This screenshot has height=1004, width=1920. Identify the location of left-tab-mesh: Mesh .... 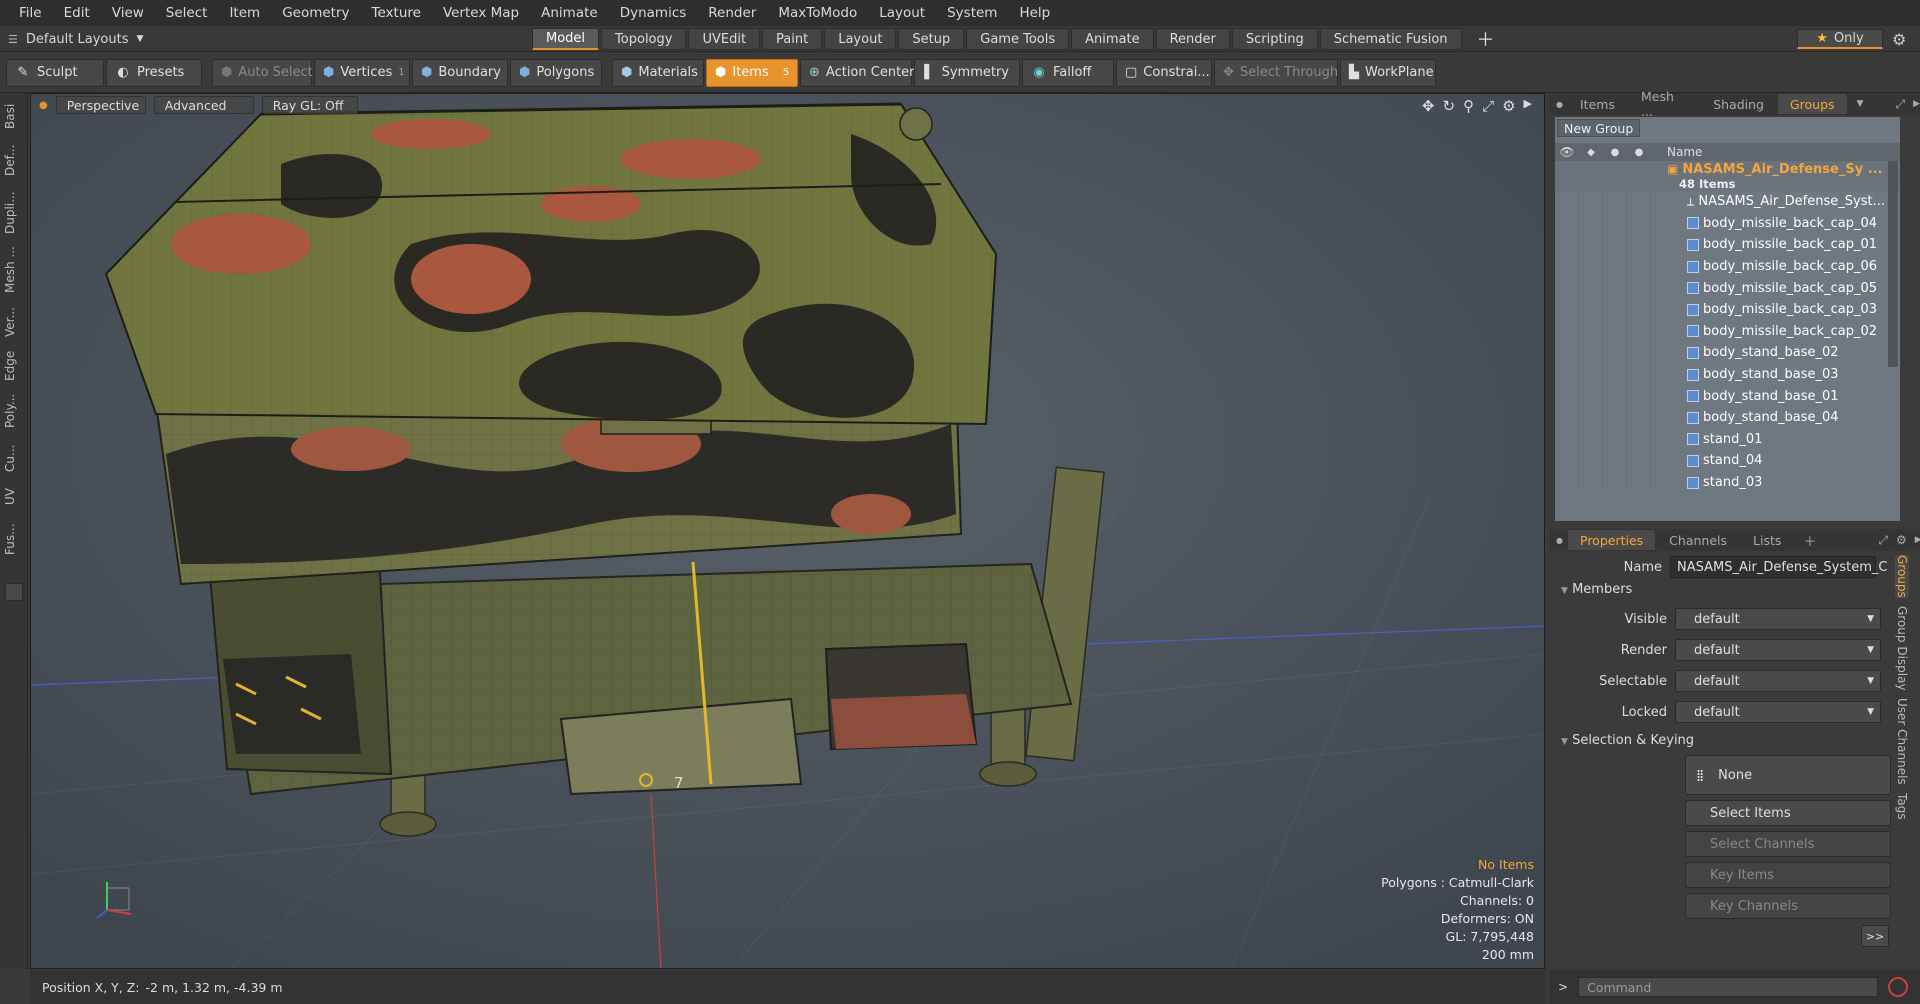
(14, 270).